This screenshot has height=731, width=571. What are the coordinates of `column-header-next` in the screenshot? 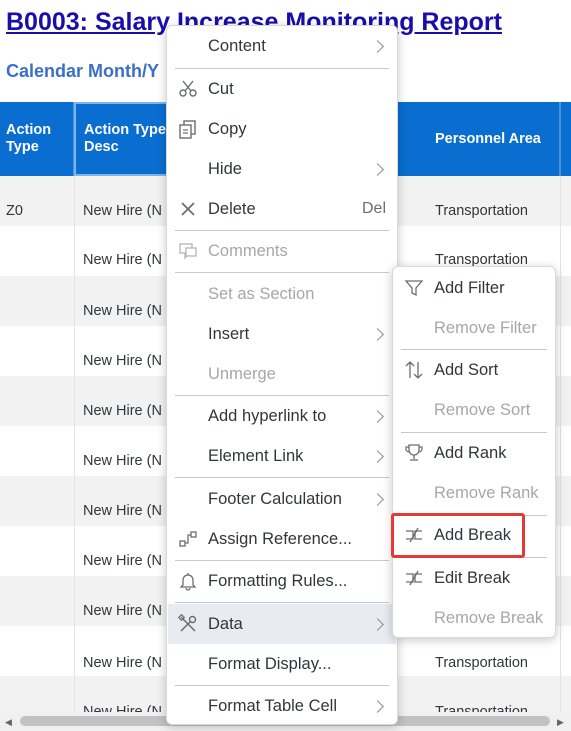 It's located at (565, 139).